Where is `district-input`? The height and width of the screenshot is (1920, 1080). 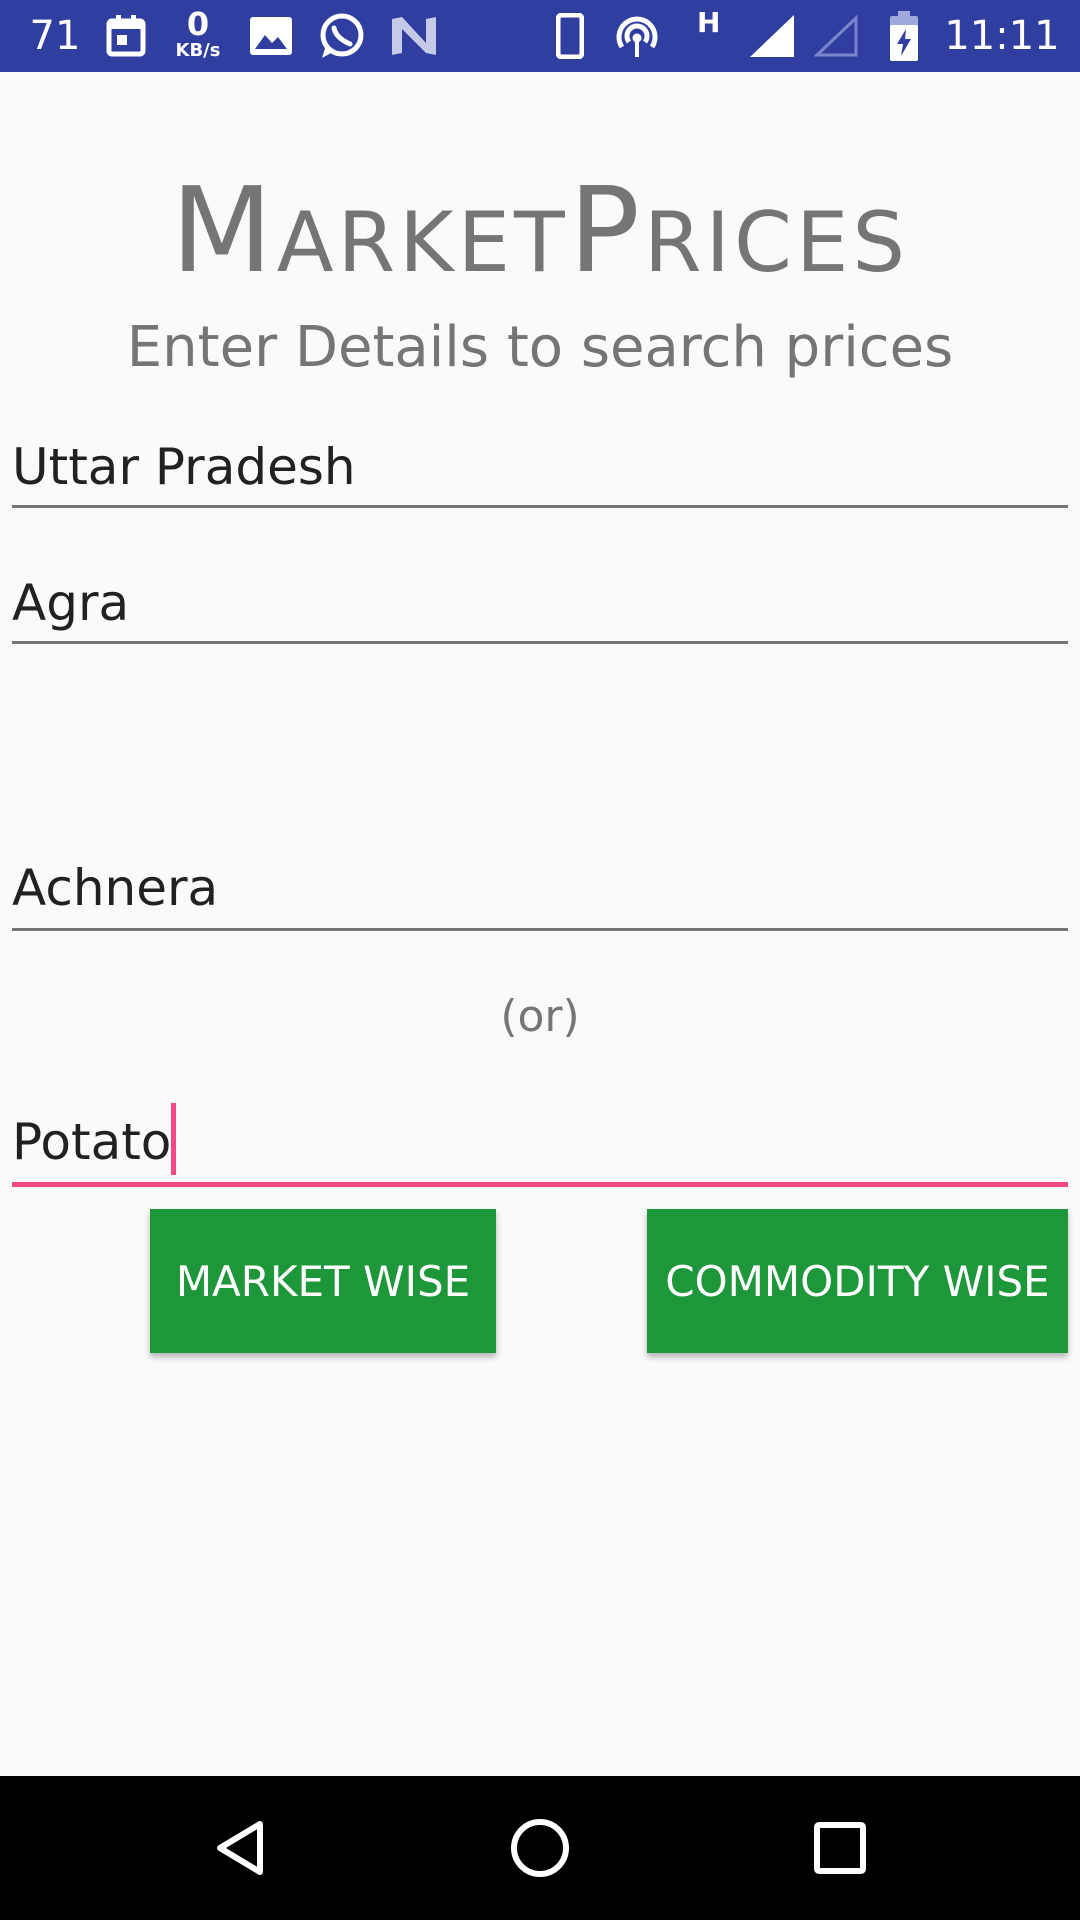
district-input is located at coordinates (540, 603).